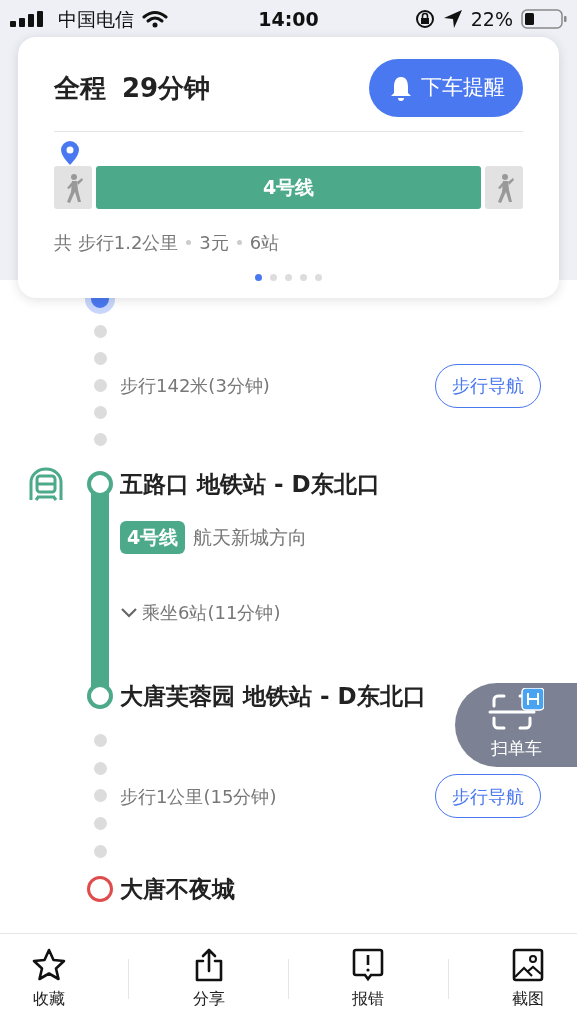  What do you see at coordinates (155, 19) in the screenshot?
I see `wifi-icon` at bounding box center [155, 19].